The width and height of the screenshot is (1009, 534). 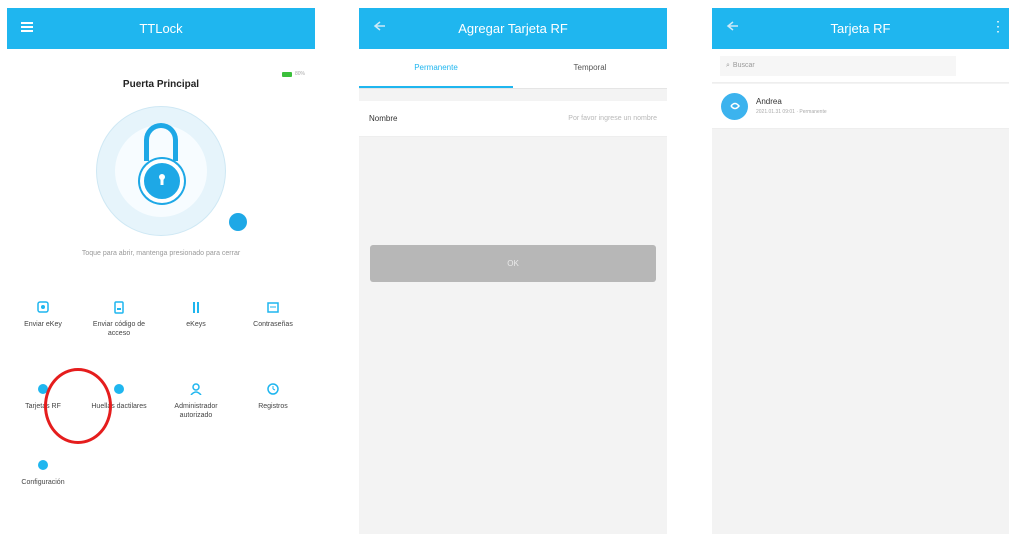 I want to click on card-meta: 2021.01.31 09:01 · Permanente, so click(x=791, y=112).